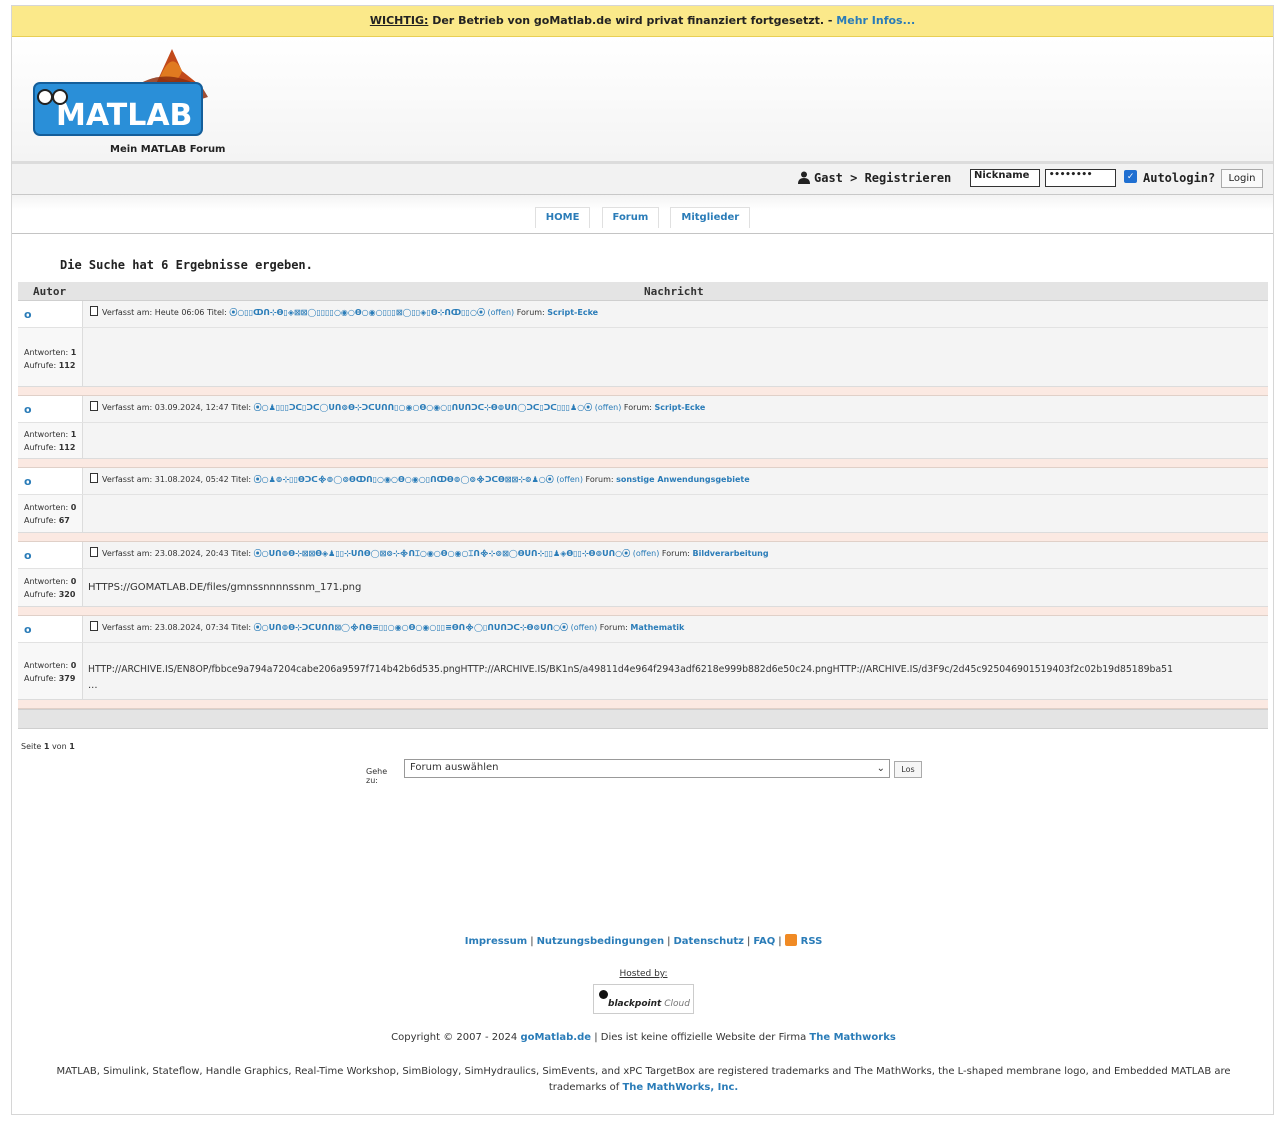 The height and width of the screenshot is (1122, 1275). Describe the element at coordinates (647, 768) in the screenshot. I see `forum-select: Forum auswählen ⌄` at that location.